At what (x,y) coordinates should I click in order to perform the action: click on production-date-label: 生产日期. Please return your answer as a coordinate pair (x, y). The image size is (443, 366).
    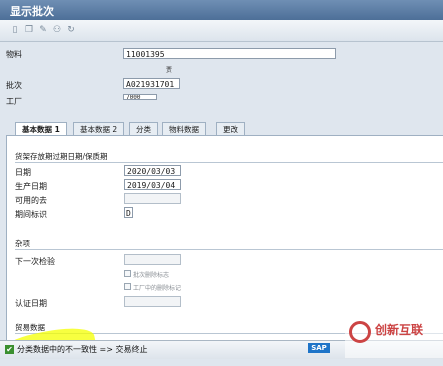
    Looking at the image, I should click on (31, 186).